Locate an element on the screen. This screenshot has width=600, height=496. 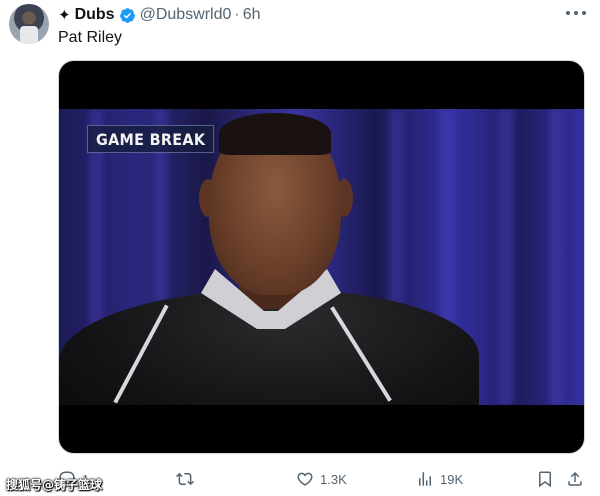
bookmark-icon is located at coordinates (545, 479).